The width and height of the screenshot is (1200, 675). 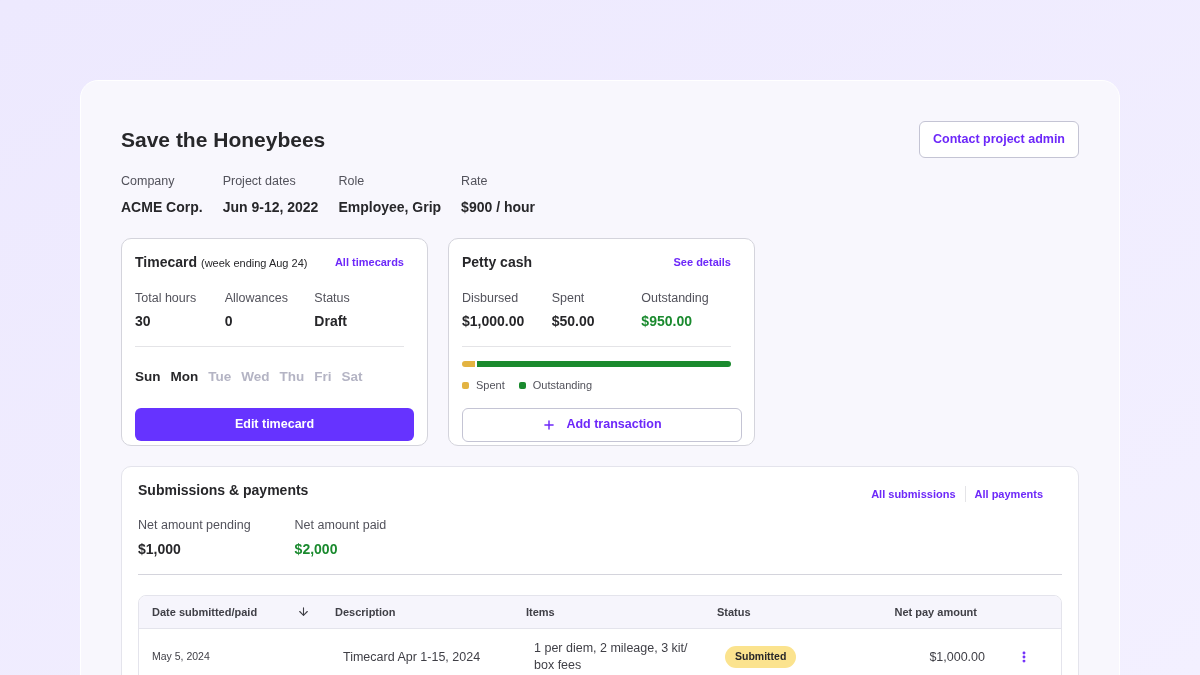 I want to click on day-label: Sat, so click(x=352, y=377).